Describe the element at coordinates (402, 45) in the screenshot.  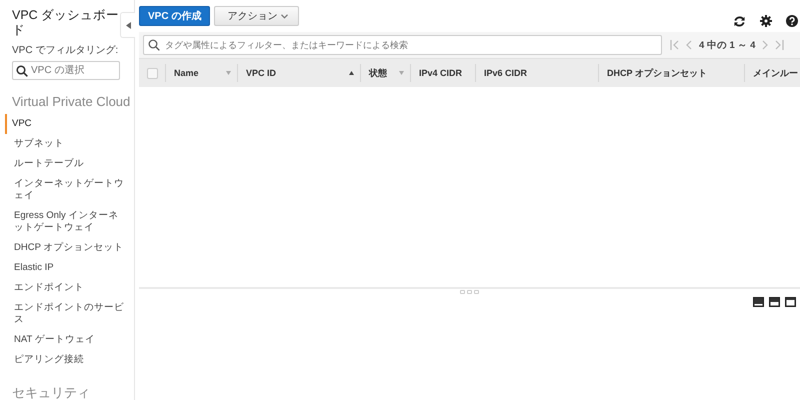
I see `search-field: タグや属性によるフィルター、またはキーワードによる検索` at that location.